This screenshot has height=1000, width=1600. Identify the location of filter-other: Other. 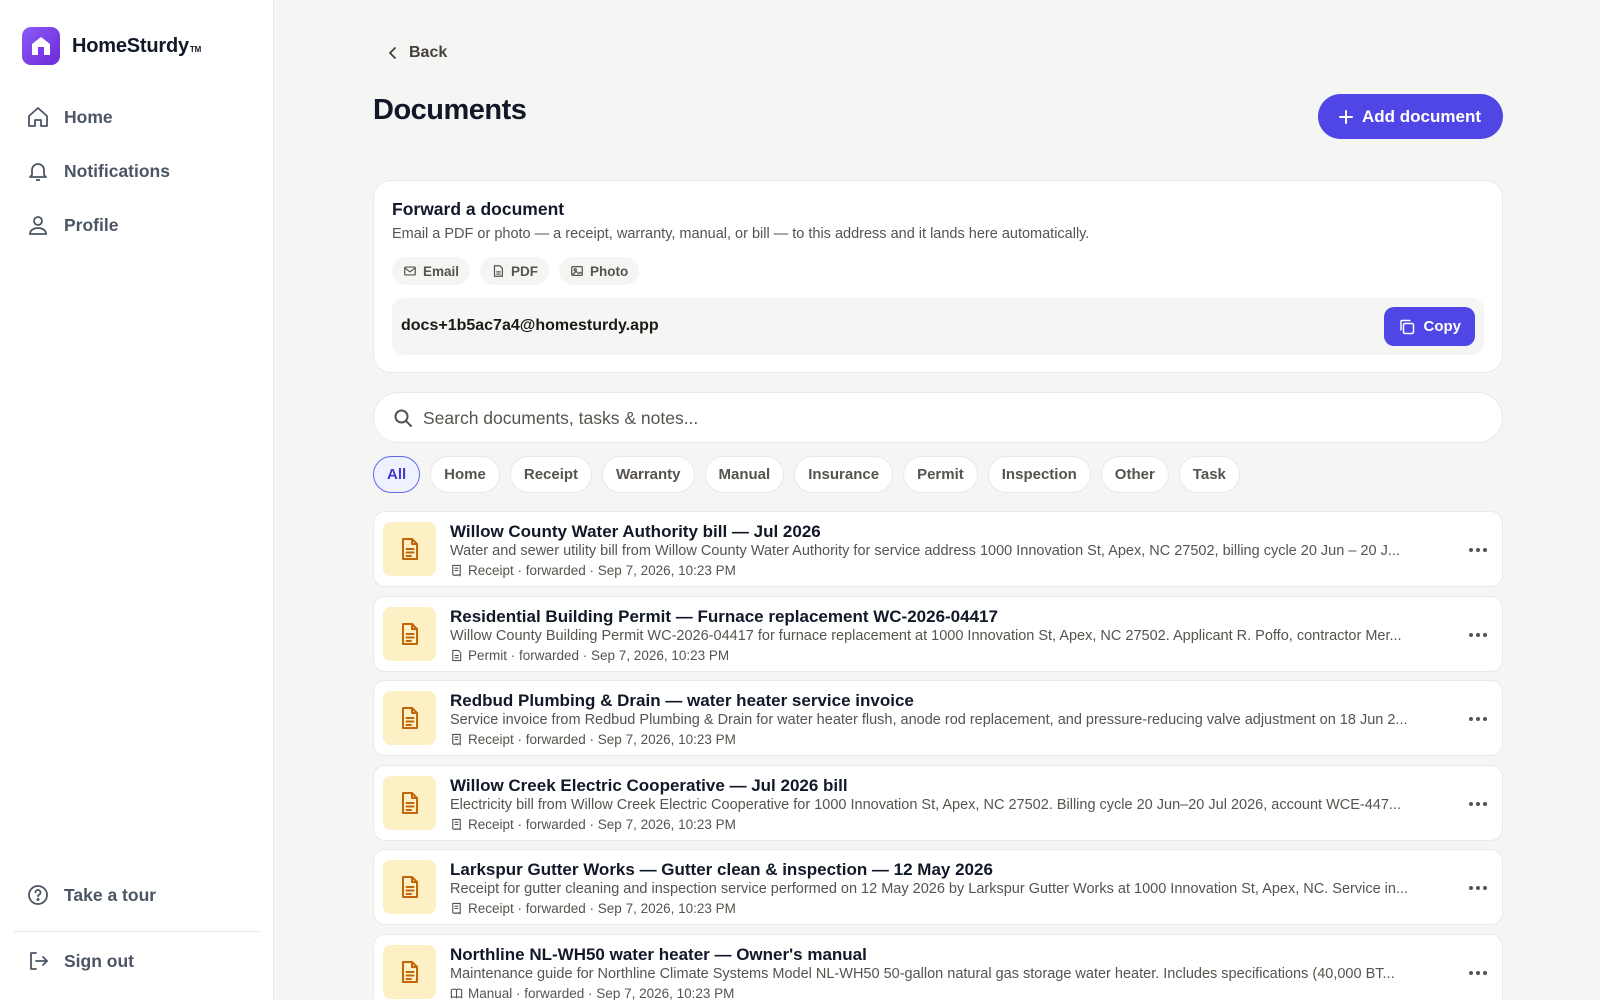
(1134, 474).